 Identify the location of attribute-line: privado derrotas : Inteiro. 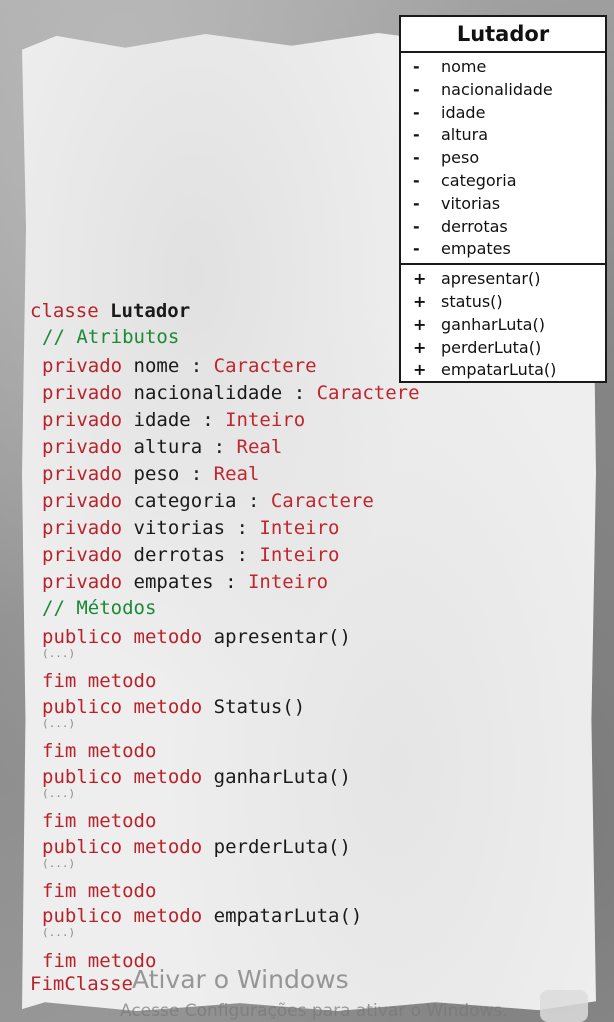
(190, 555).